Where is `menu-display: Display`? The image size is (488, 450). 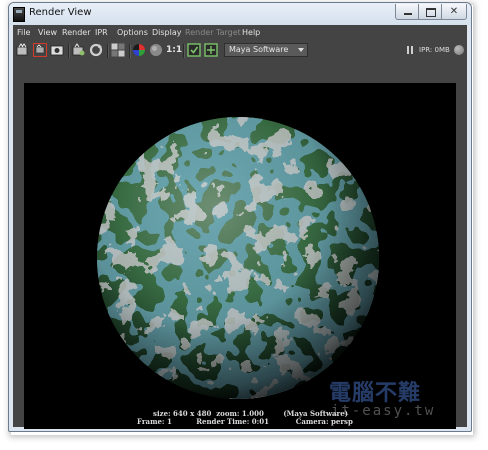 menu-display: Display is located at coordinates (167, 32).